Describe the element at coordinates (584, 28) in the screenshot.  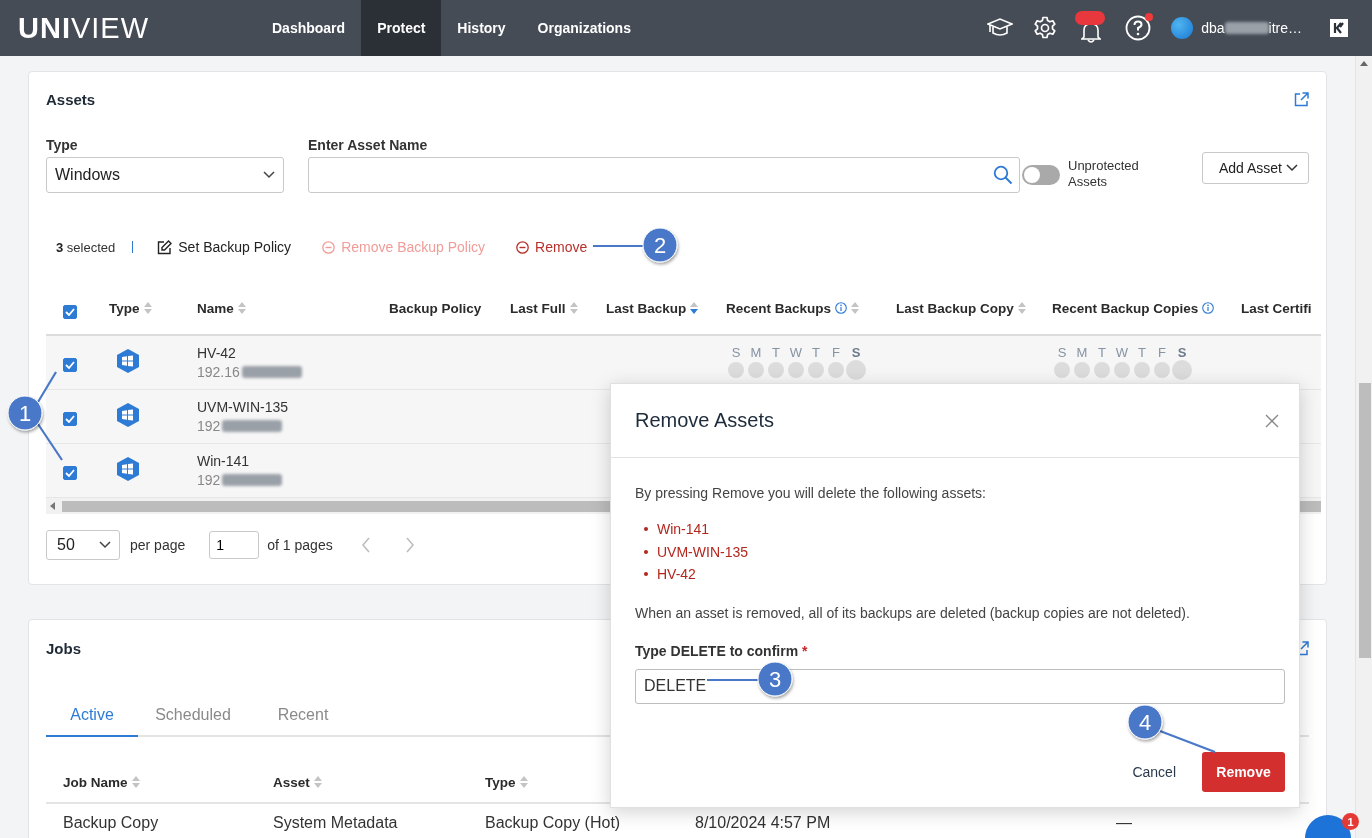
I see `nav-tab: Organizations` at that location.